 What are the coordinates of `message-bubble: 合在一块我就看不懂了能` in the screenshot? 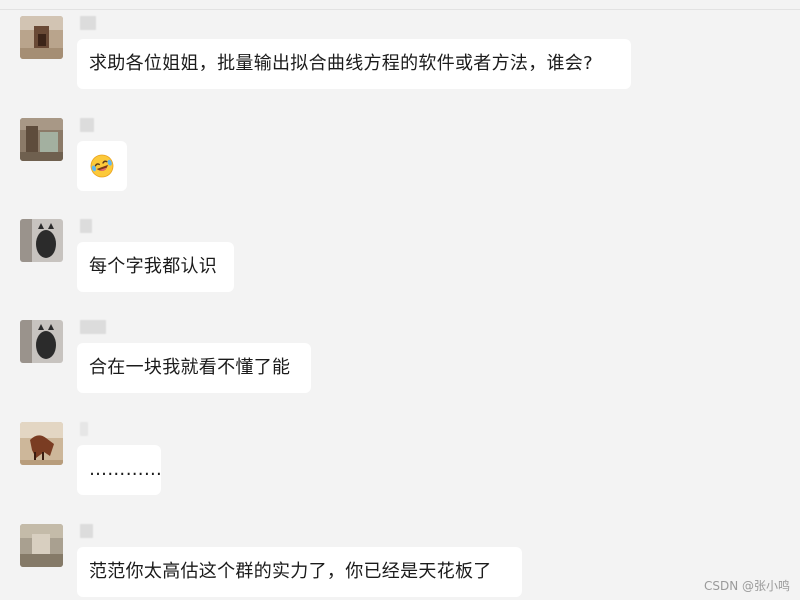 It's located at (194, 368).